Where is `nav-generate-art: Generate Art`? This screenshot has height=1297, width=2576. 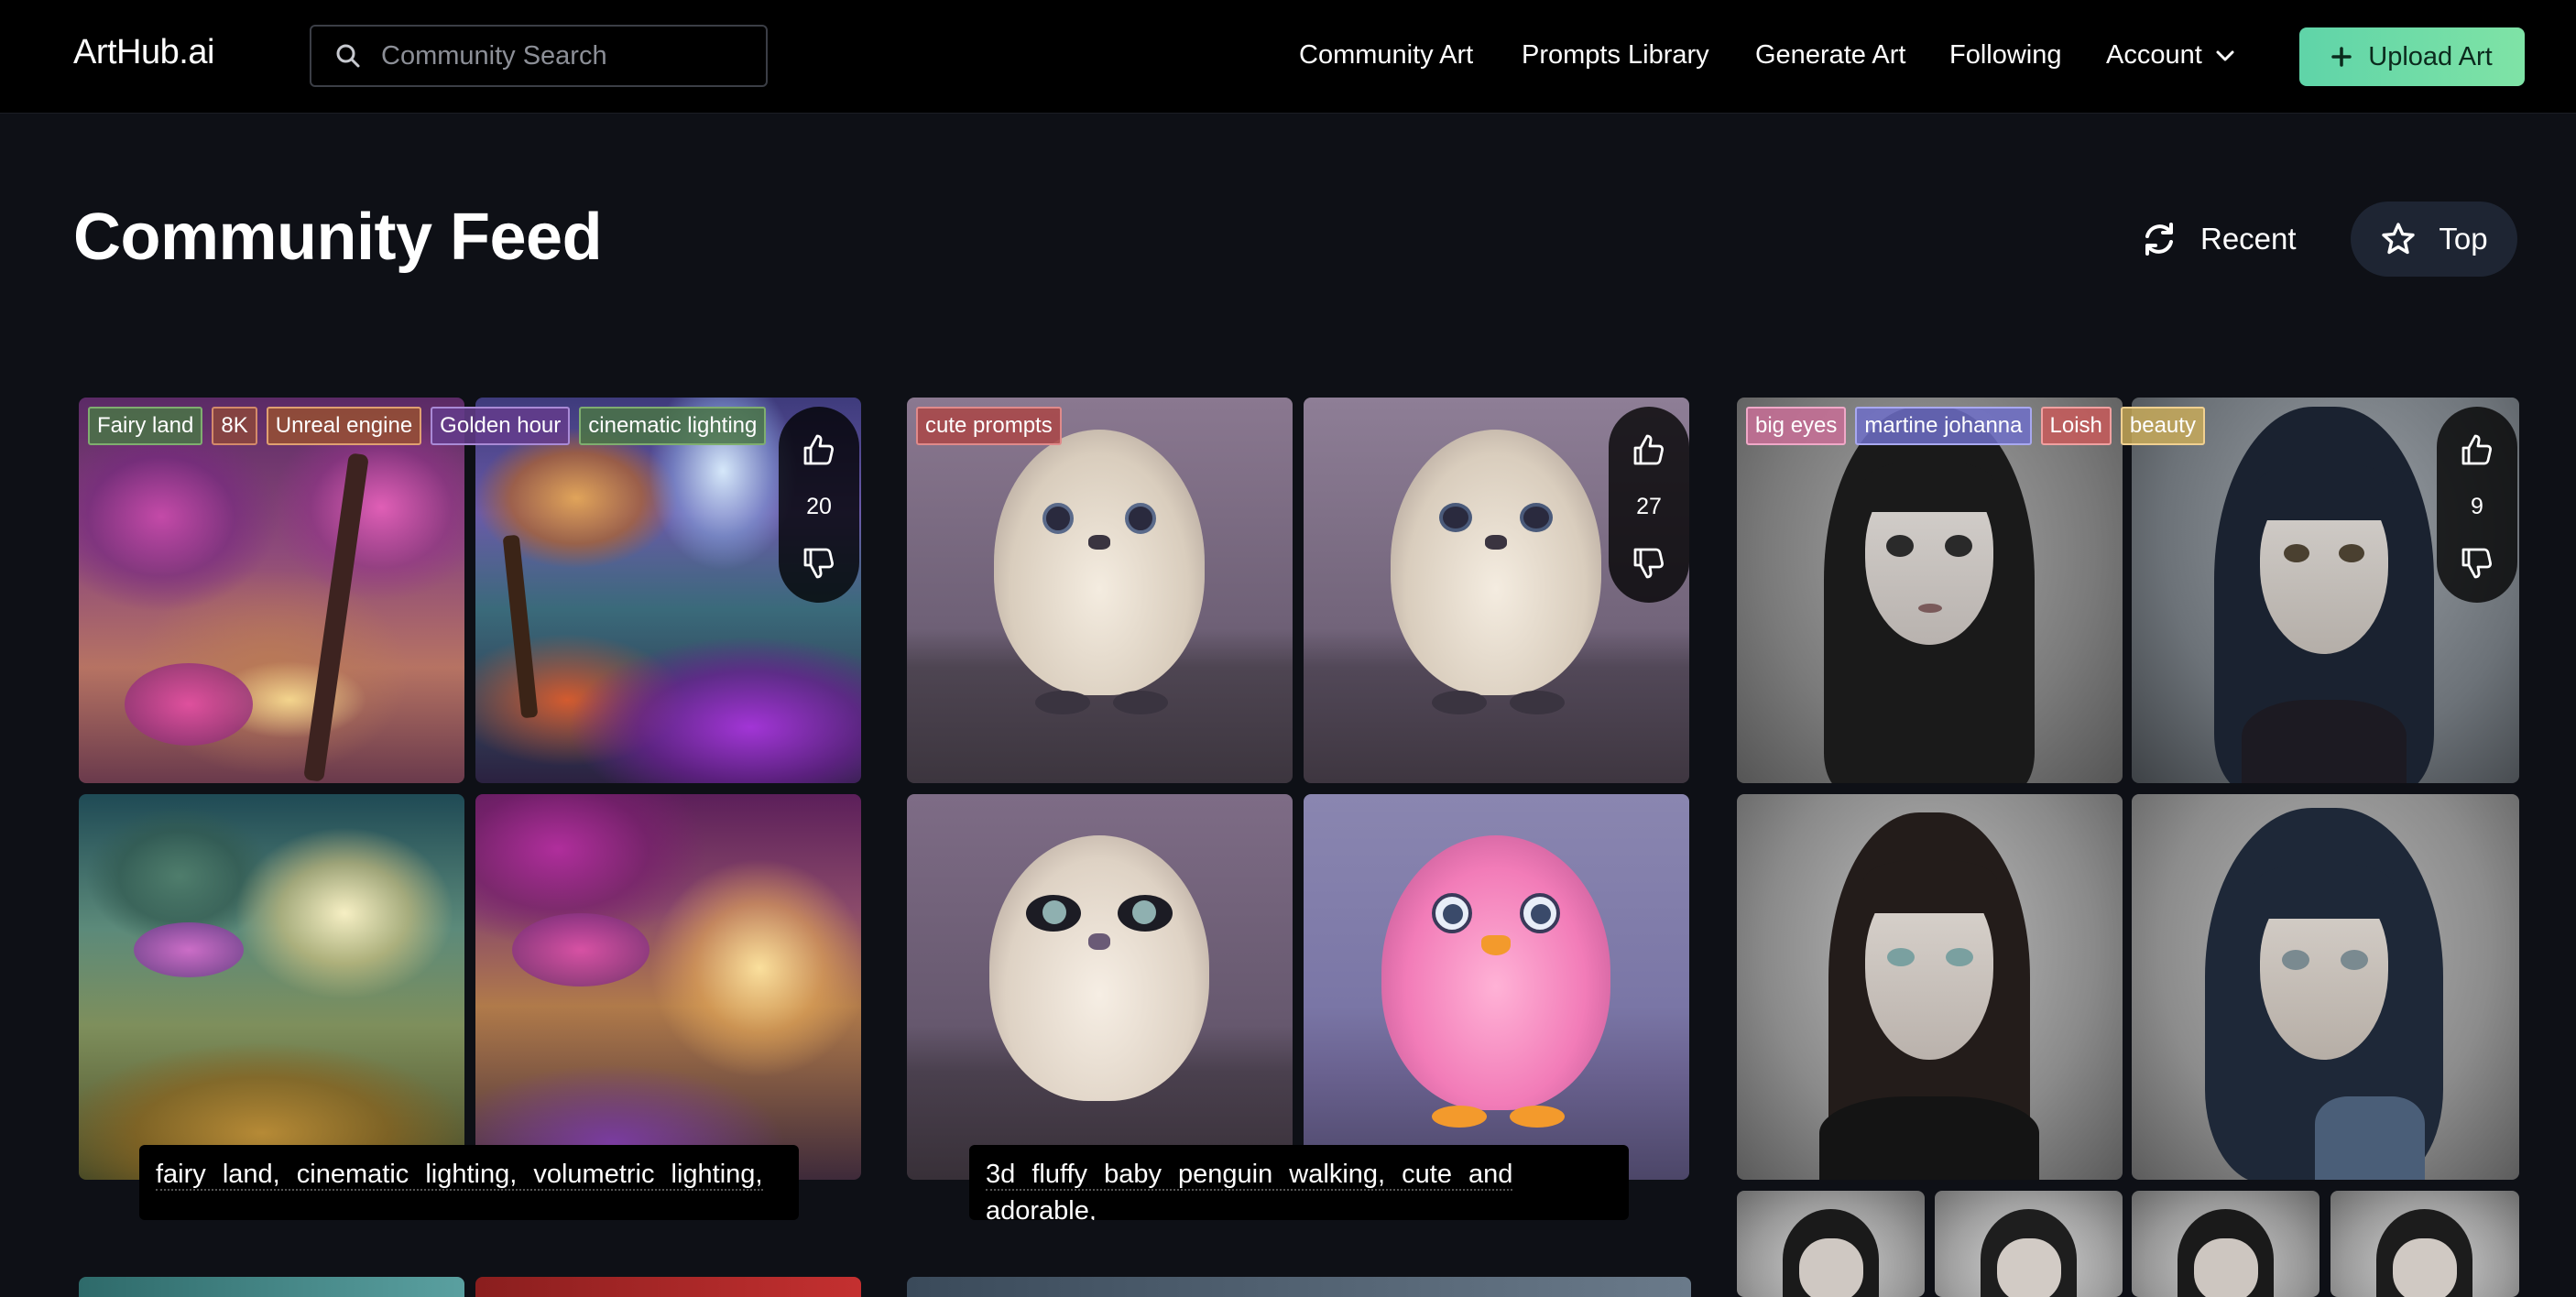
nav-generate-art: Generate Art is located at coordinates (1830, 55).